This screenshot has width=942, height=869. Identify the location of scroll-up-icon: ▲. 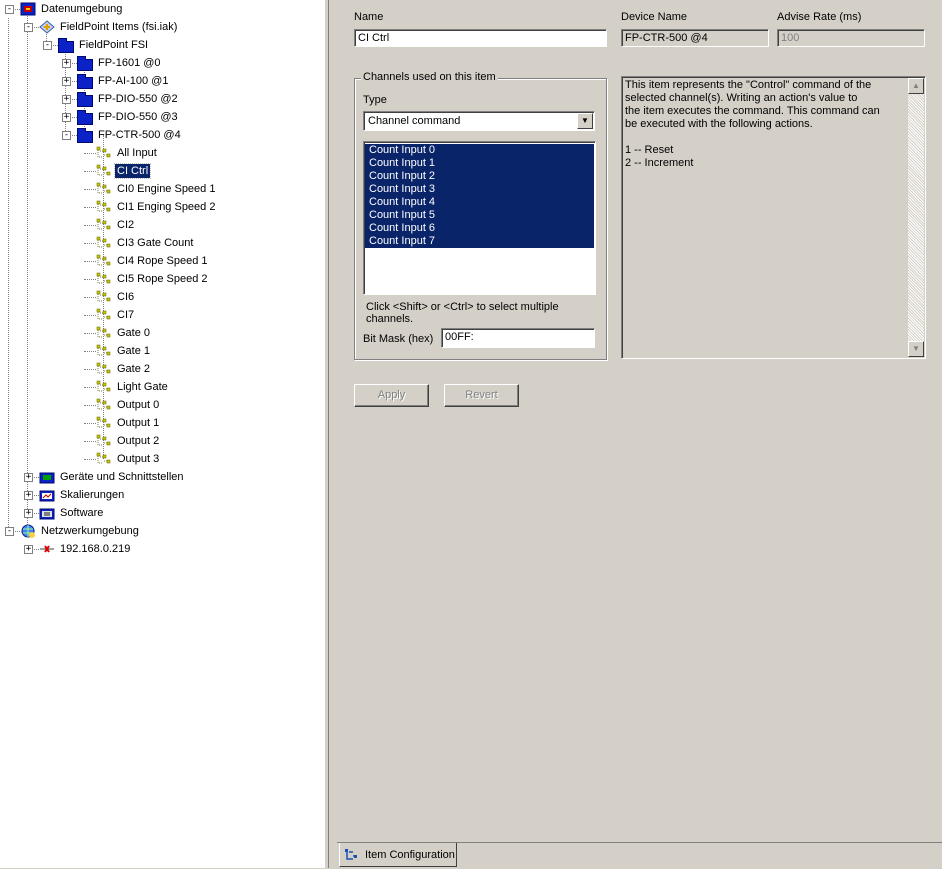
(916, 86).